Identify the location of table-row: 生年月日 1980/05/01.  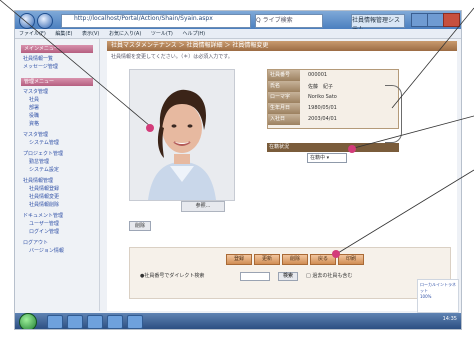
(333, 108).